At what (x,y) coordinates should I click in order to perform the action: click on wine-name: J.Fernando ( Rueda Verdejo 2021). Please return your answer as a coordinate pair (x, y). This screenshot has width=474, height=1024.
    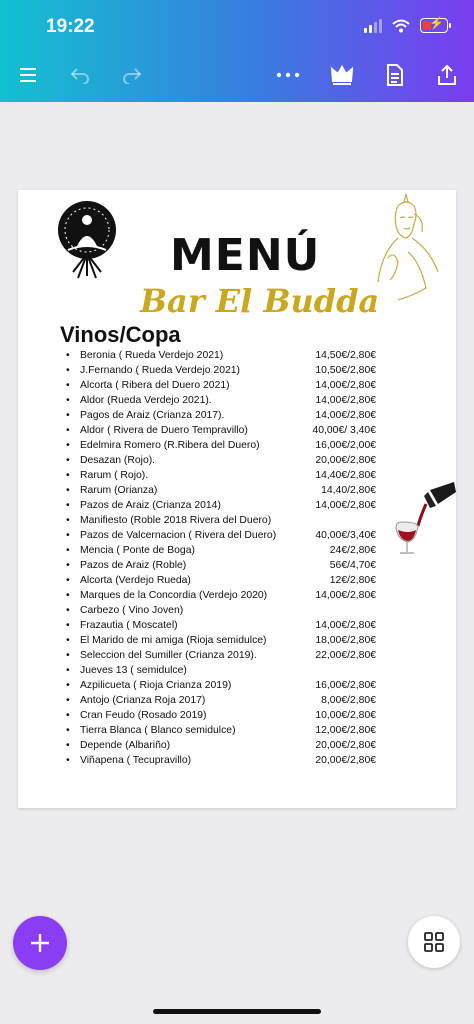
    Looking at the image, I should click on (160, 370).